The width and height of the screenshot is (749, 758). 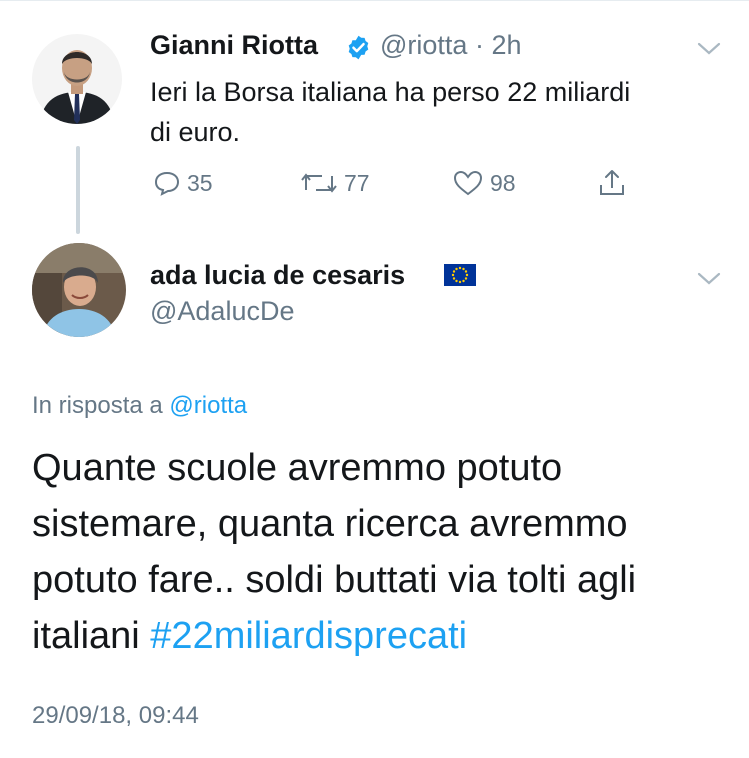 What do you see at coordinates (330, 524) in the screenshot?
I see `tweet2-text-line: sistemare, quanta ricerca avremmo` at bounding box center [330, 524].